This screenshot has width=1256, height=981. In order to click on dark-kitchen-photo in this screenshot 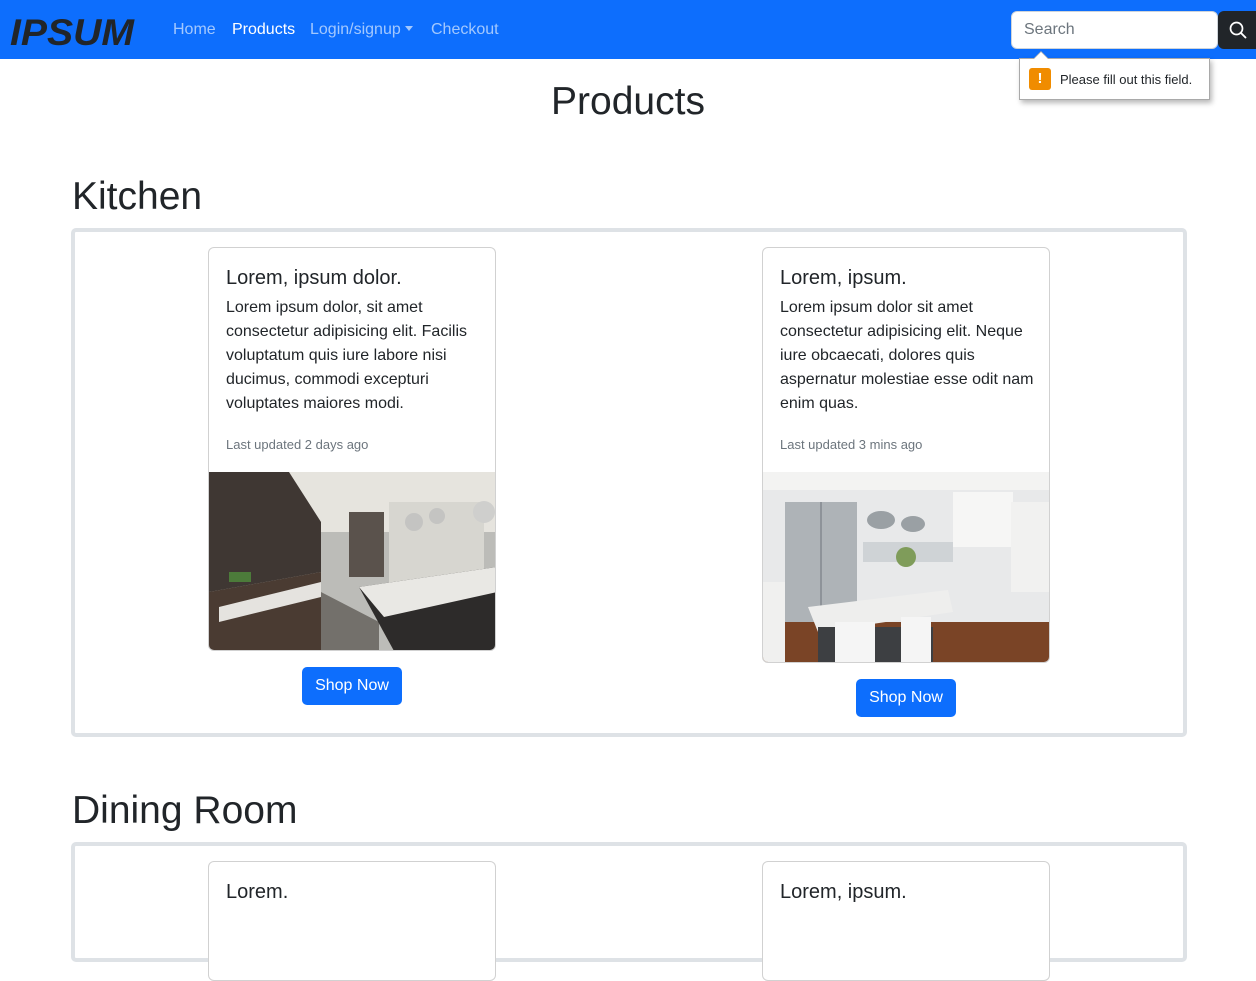, I will do `click(352, 561)`.